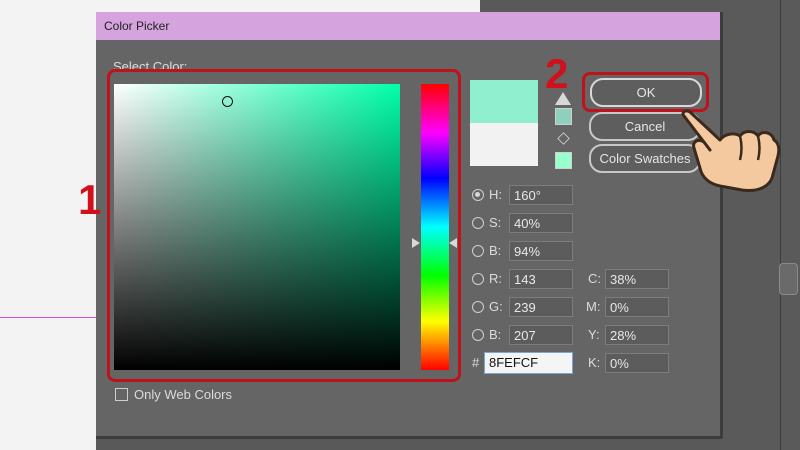 Image resolution: width=800 pixels, height=450 pixels. I want to click on gamut-swatch, so click(563, 116).